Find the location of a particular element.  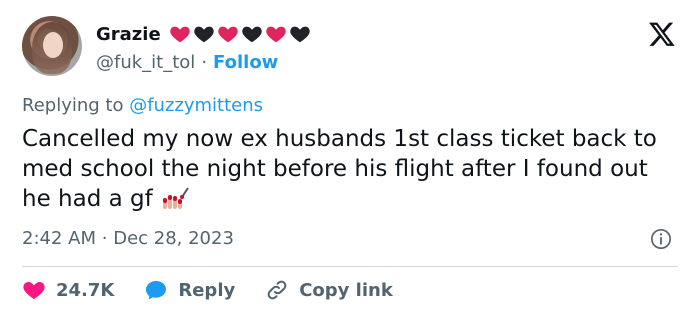

like-count: 24.7K is located at coordinates (85, 290).